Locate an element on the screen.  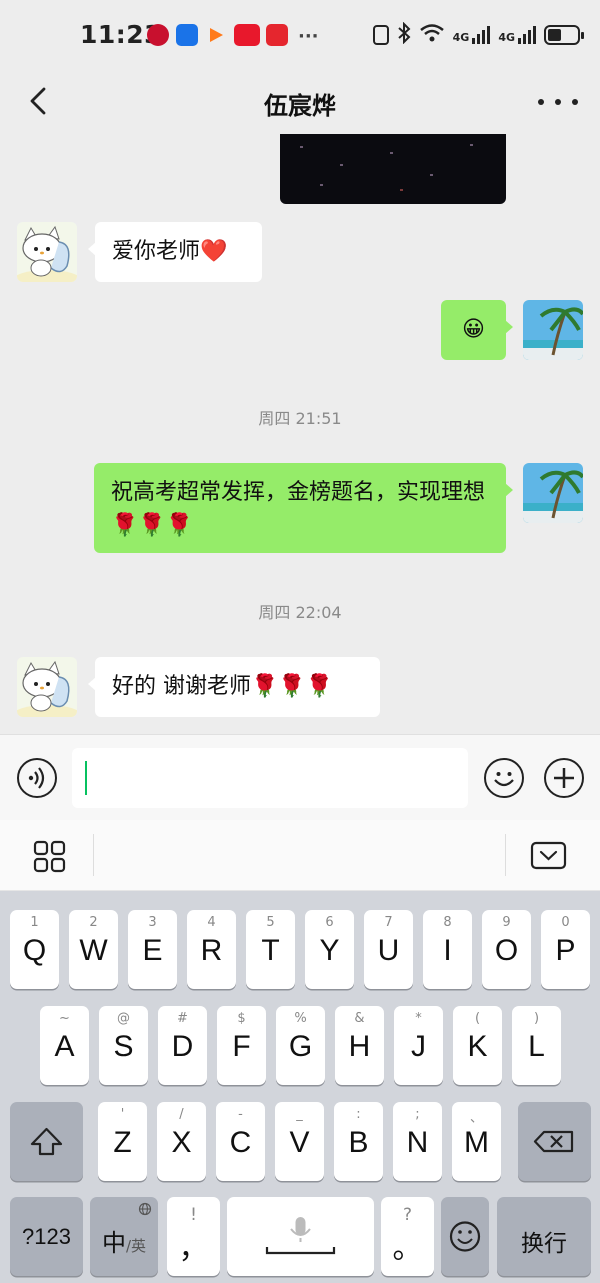
key-label: R is located at coordinates (211, 950).